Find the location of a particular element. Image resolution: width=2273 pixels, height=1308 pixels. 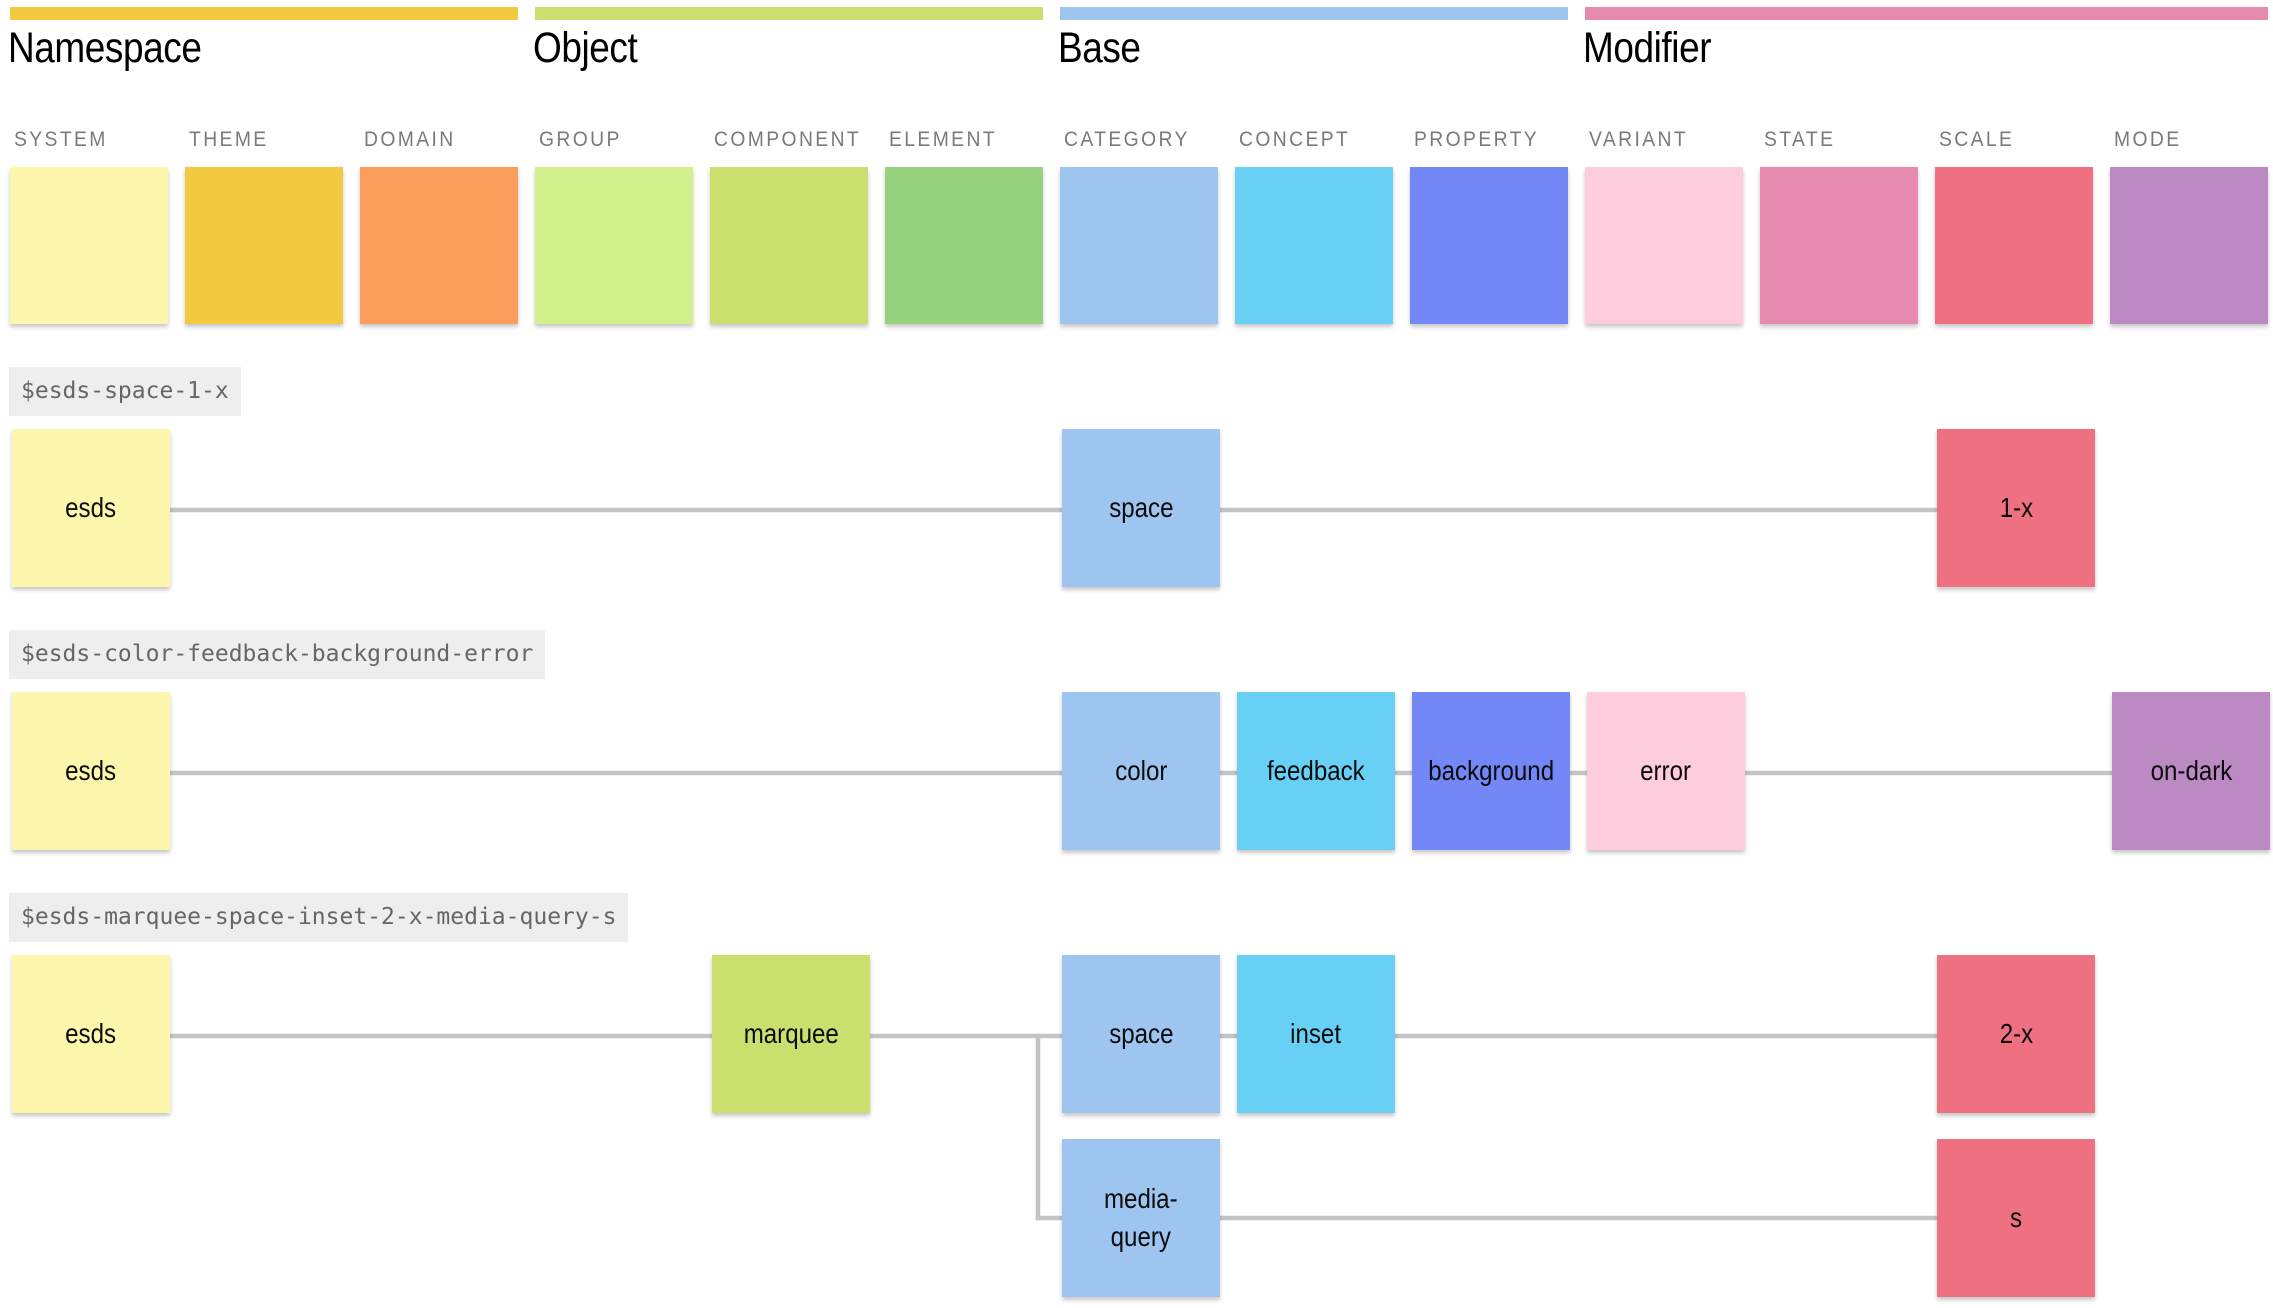

token-part-property: background is located at coordinates (1491, 771).